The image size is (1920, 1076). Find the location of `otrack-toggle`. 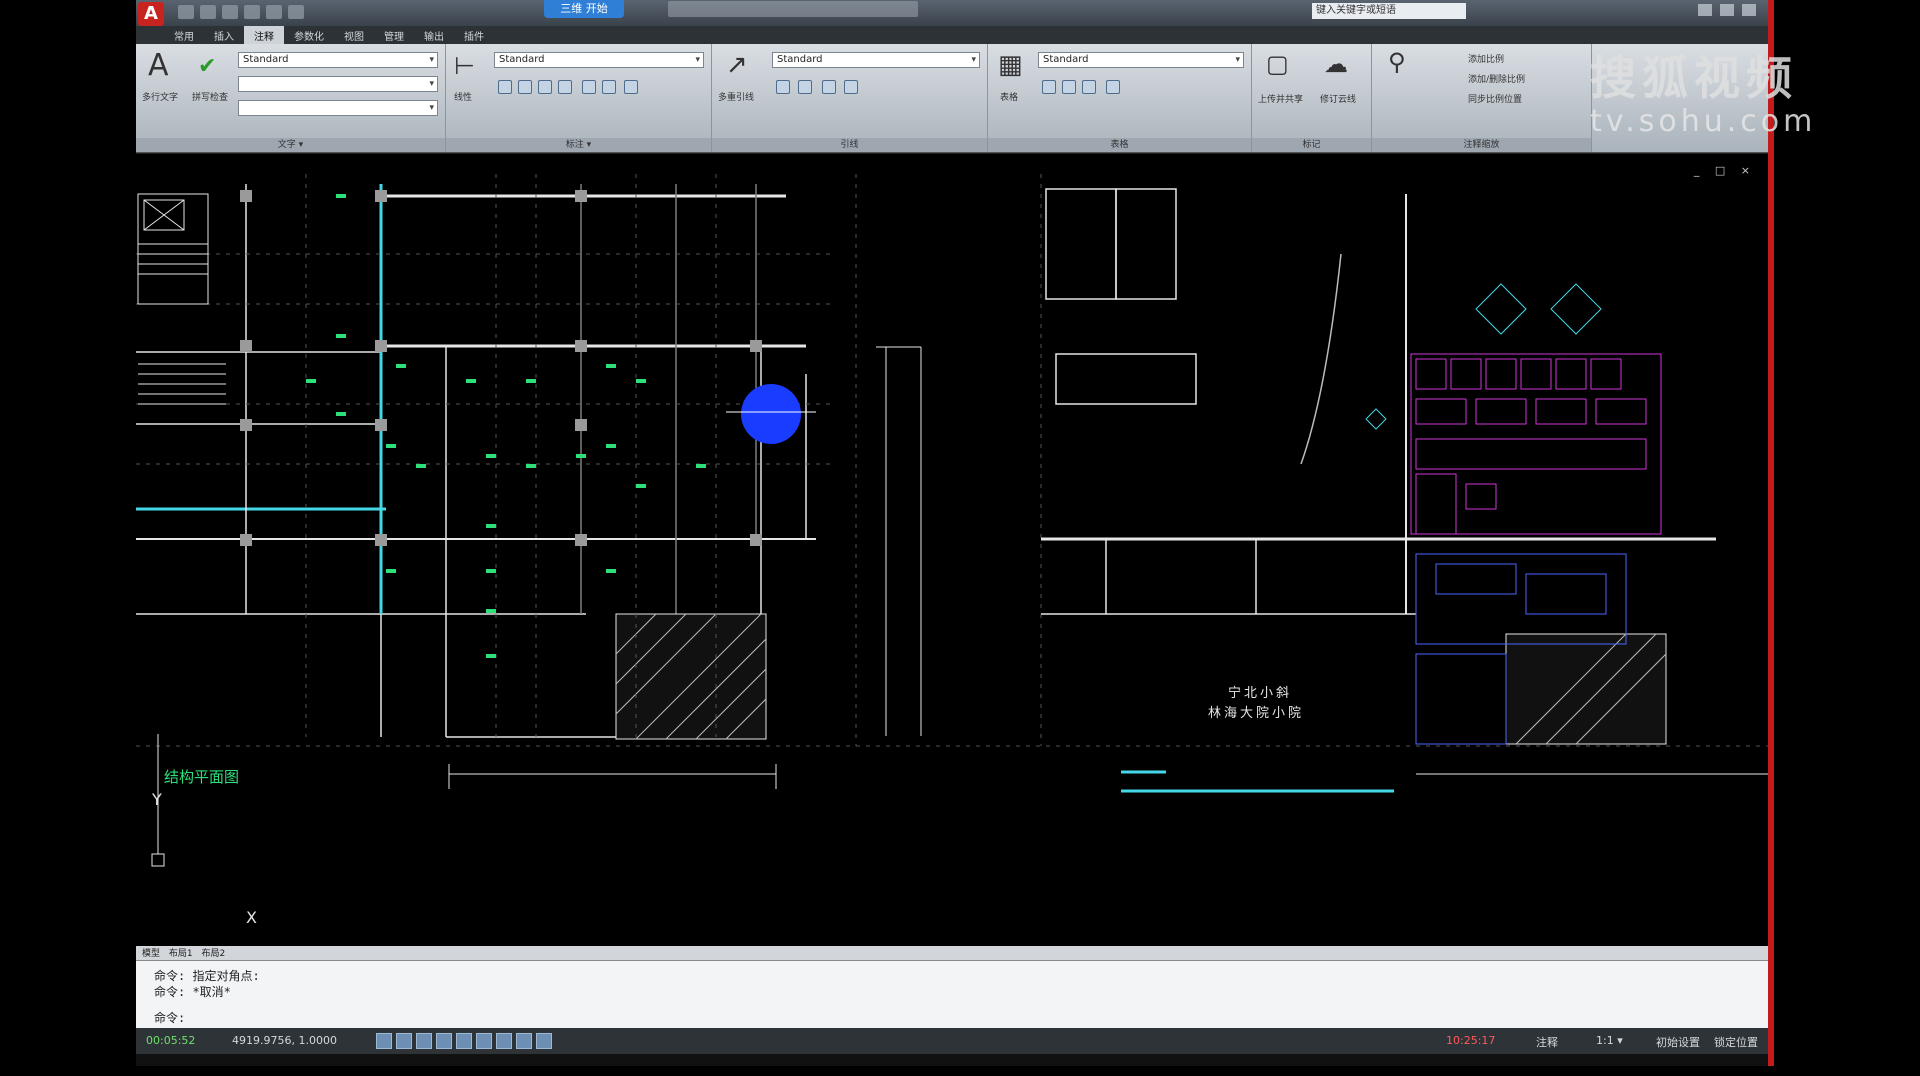

otrack-toggle is located at coordinates (484, 1041).